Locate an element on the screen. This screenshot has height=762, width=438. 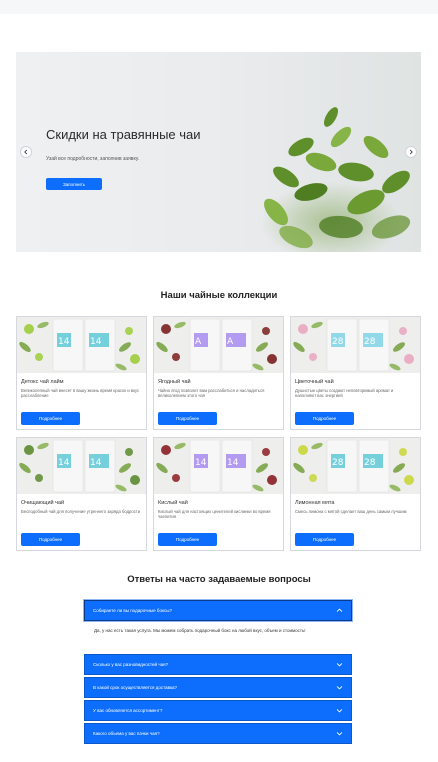
card-title: Детокс чай лайм is located at coordinates (42, 382).